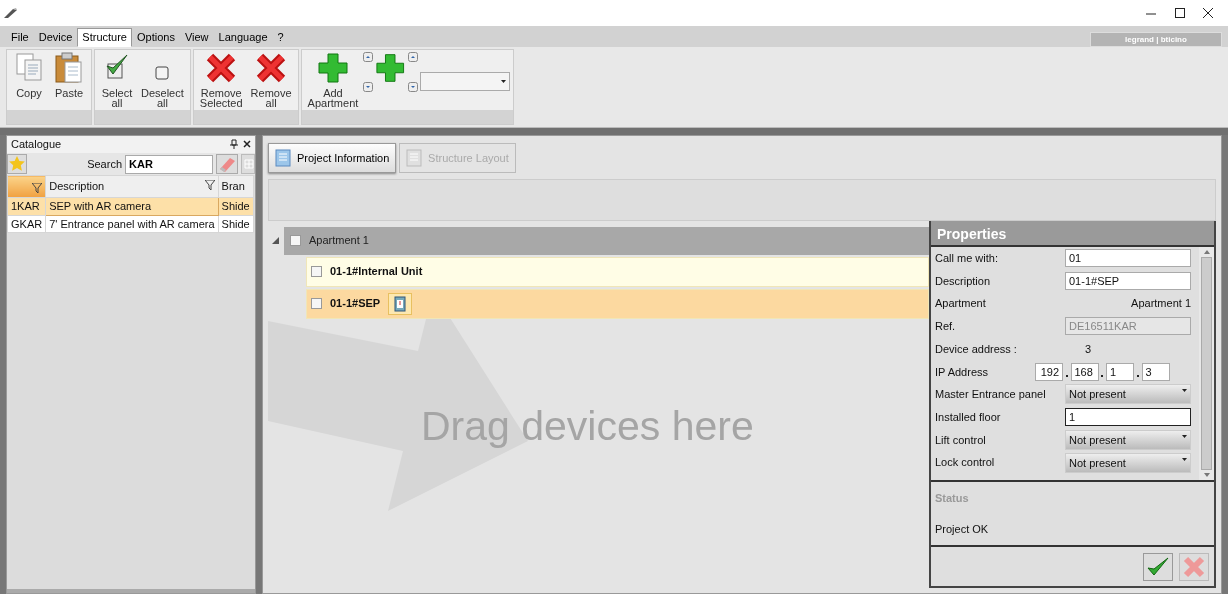  Describe the element at coordinates (961, 440) in the screenshot. I see `field-label: Lift control` at that location.